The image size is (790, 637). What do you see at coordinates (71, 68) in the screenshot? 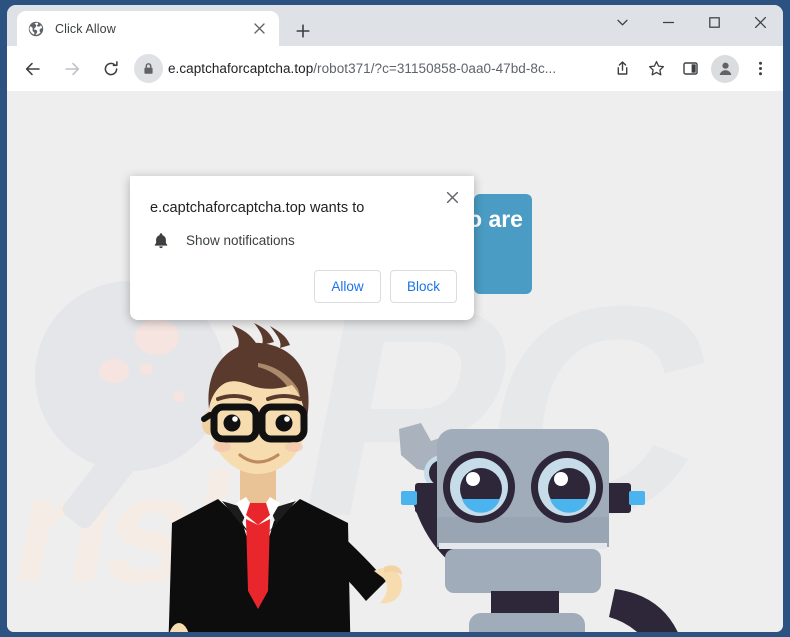
I see `forward-button` at bounding box center [71, 68].